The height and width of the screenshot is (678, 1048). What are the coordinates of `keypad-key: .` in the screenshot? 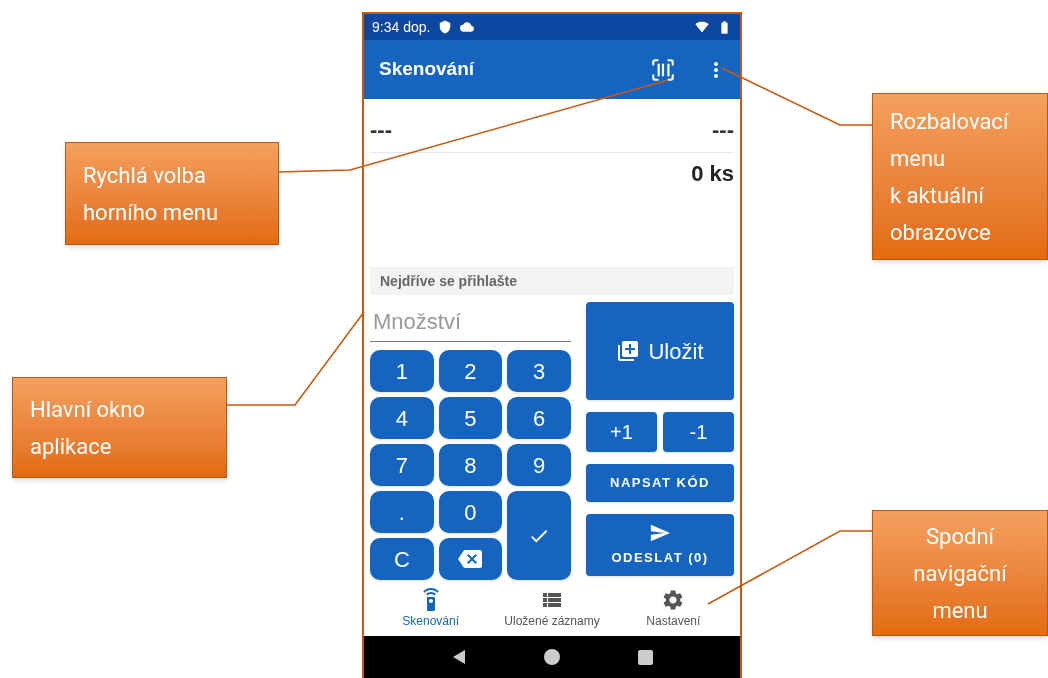 It's located at (402, 512).